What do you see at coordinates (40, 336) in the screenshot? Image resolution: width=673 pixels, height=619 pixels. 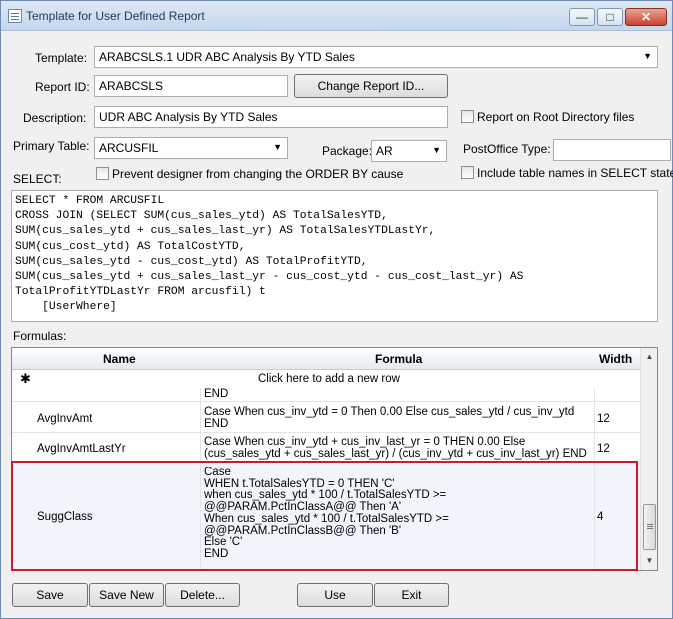 I see `formulas-label: Formulas:` at bounding box center [40, 336].